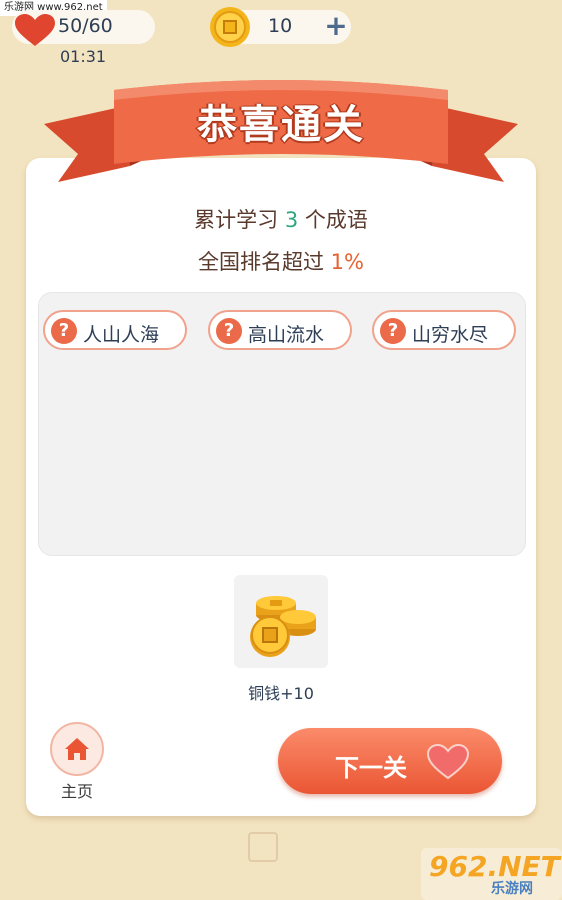  I want to click on home-icon, so click(77, 749).